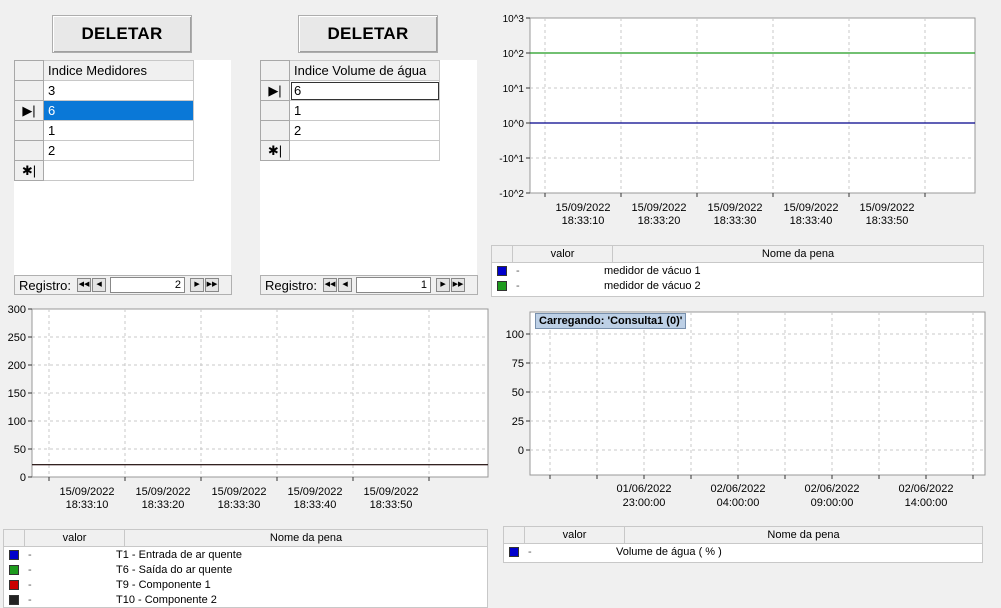 The image size is (1001, 608). What do you see at coordinates (643, 489) in the screenshot?
I see `x-tick-label: 01/06/2022` at bounding box center [643, 489].